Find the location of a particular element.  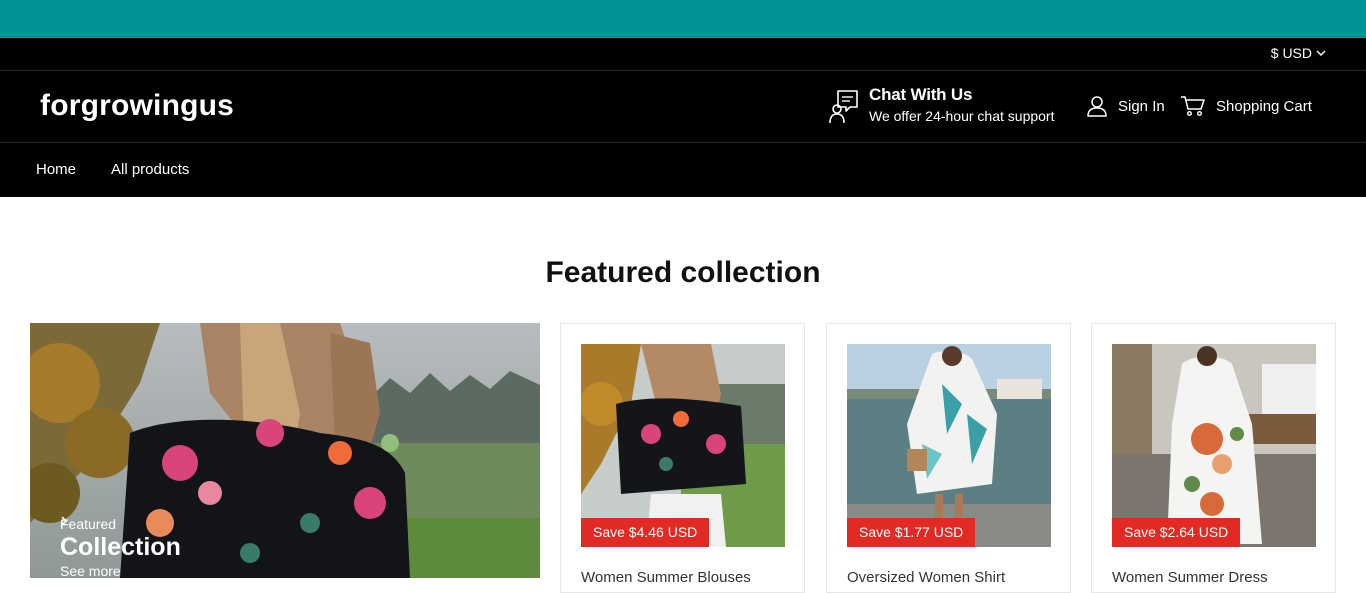

sign-in-label: Sign In is located at coordinates (1141, 106).